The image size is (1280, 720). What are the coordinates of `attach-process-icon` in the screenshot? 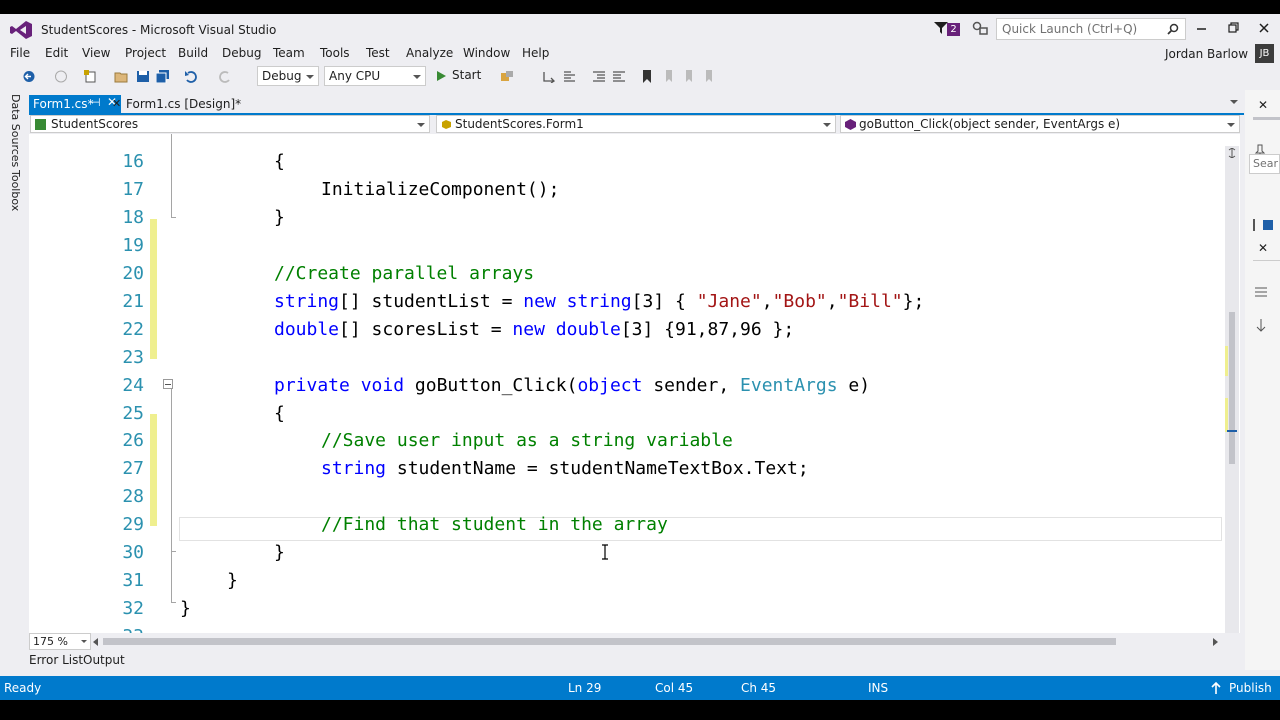 It's located at (507, 76).